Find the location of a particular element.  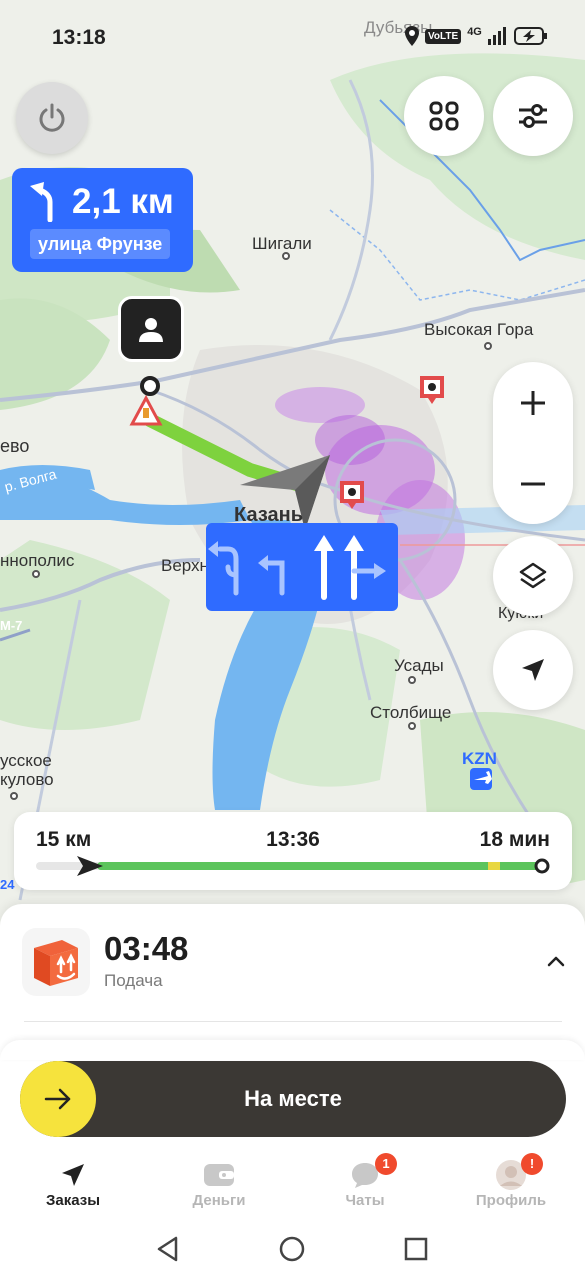

status-icons: VoLTE 4G is located at coordinates (476, 36).